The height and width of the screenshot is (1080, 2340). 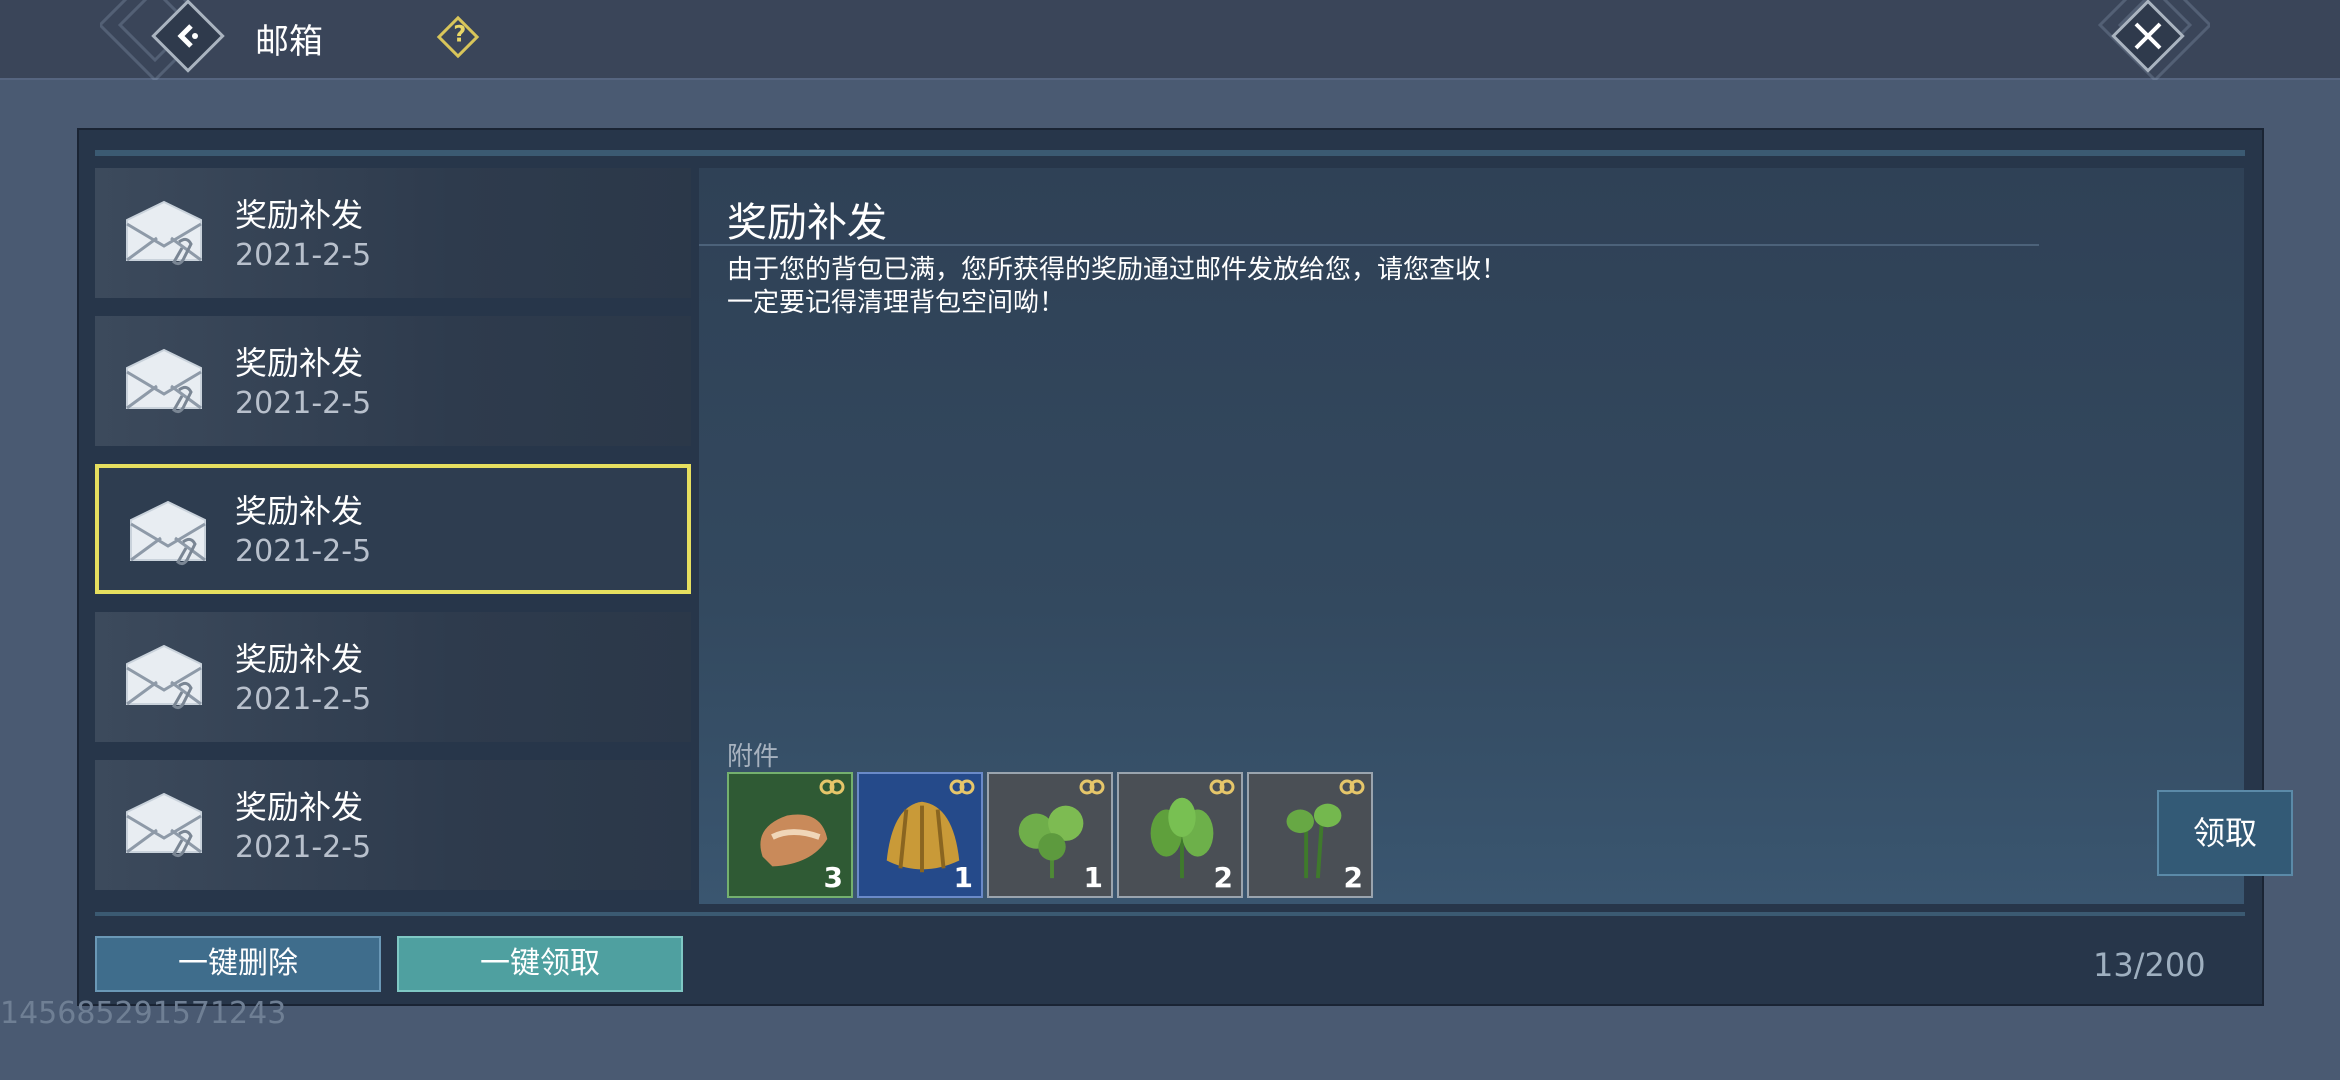 I want to click on help-button: ?, so click(x=458, y=37).